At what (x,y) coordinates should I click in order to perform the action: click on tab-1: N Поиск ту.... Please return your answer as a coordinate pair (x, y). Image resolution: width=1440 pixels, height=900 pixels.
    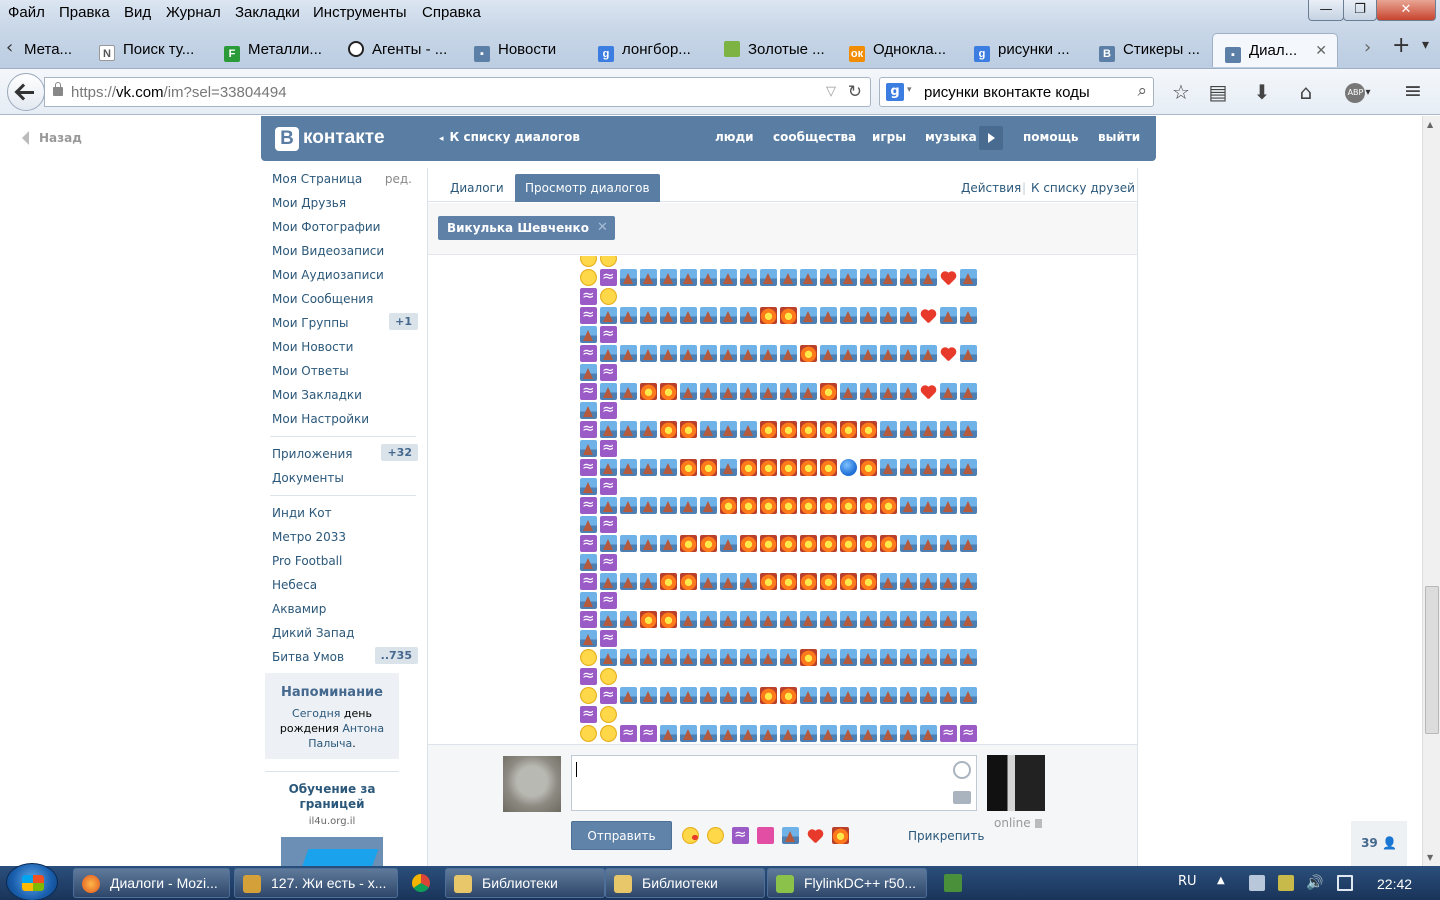
    Looking at the image, I should click on (155, 50).